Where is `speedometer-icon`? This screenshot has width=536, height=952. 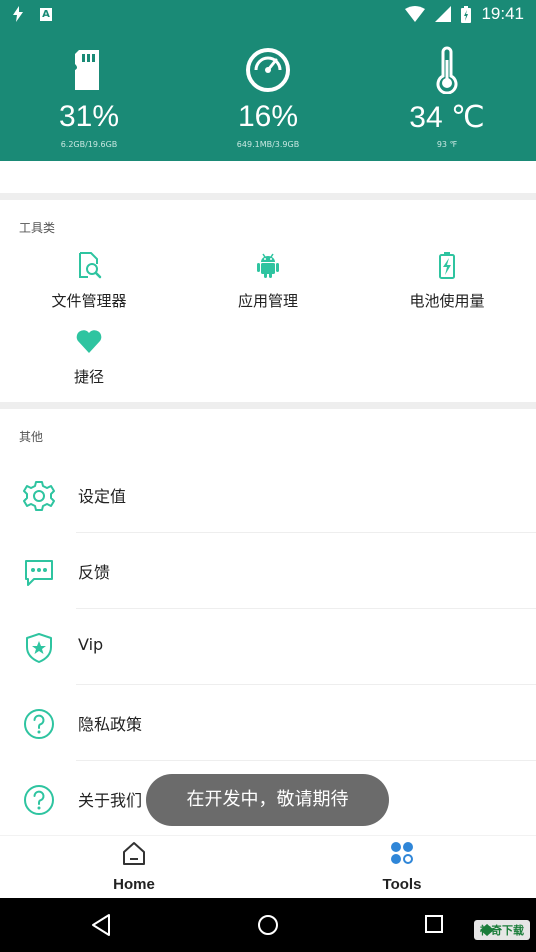 speedometer-icon is located at coordinates (268, 70).